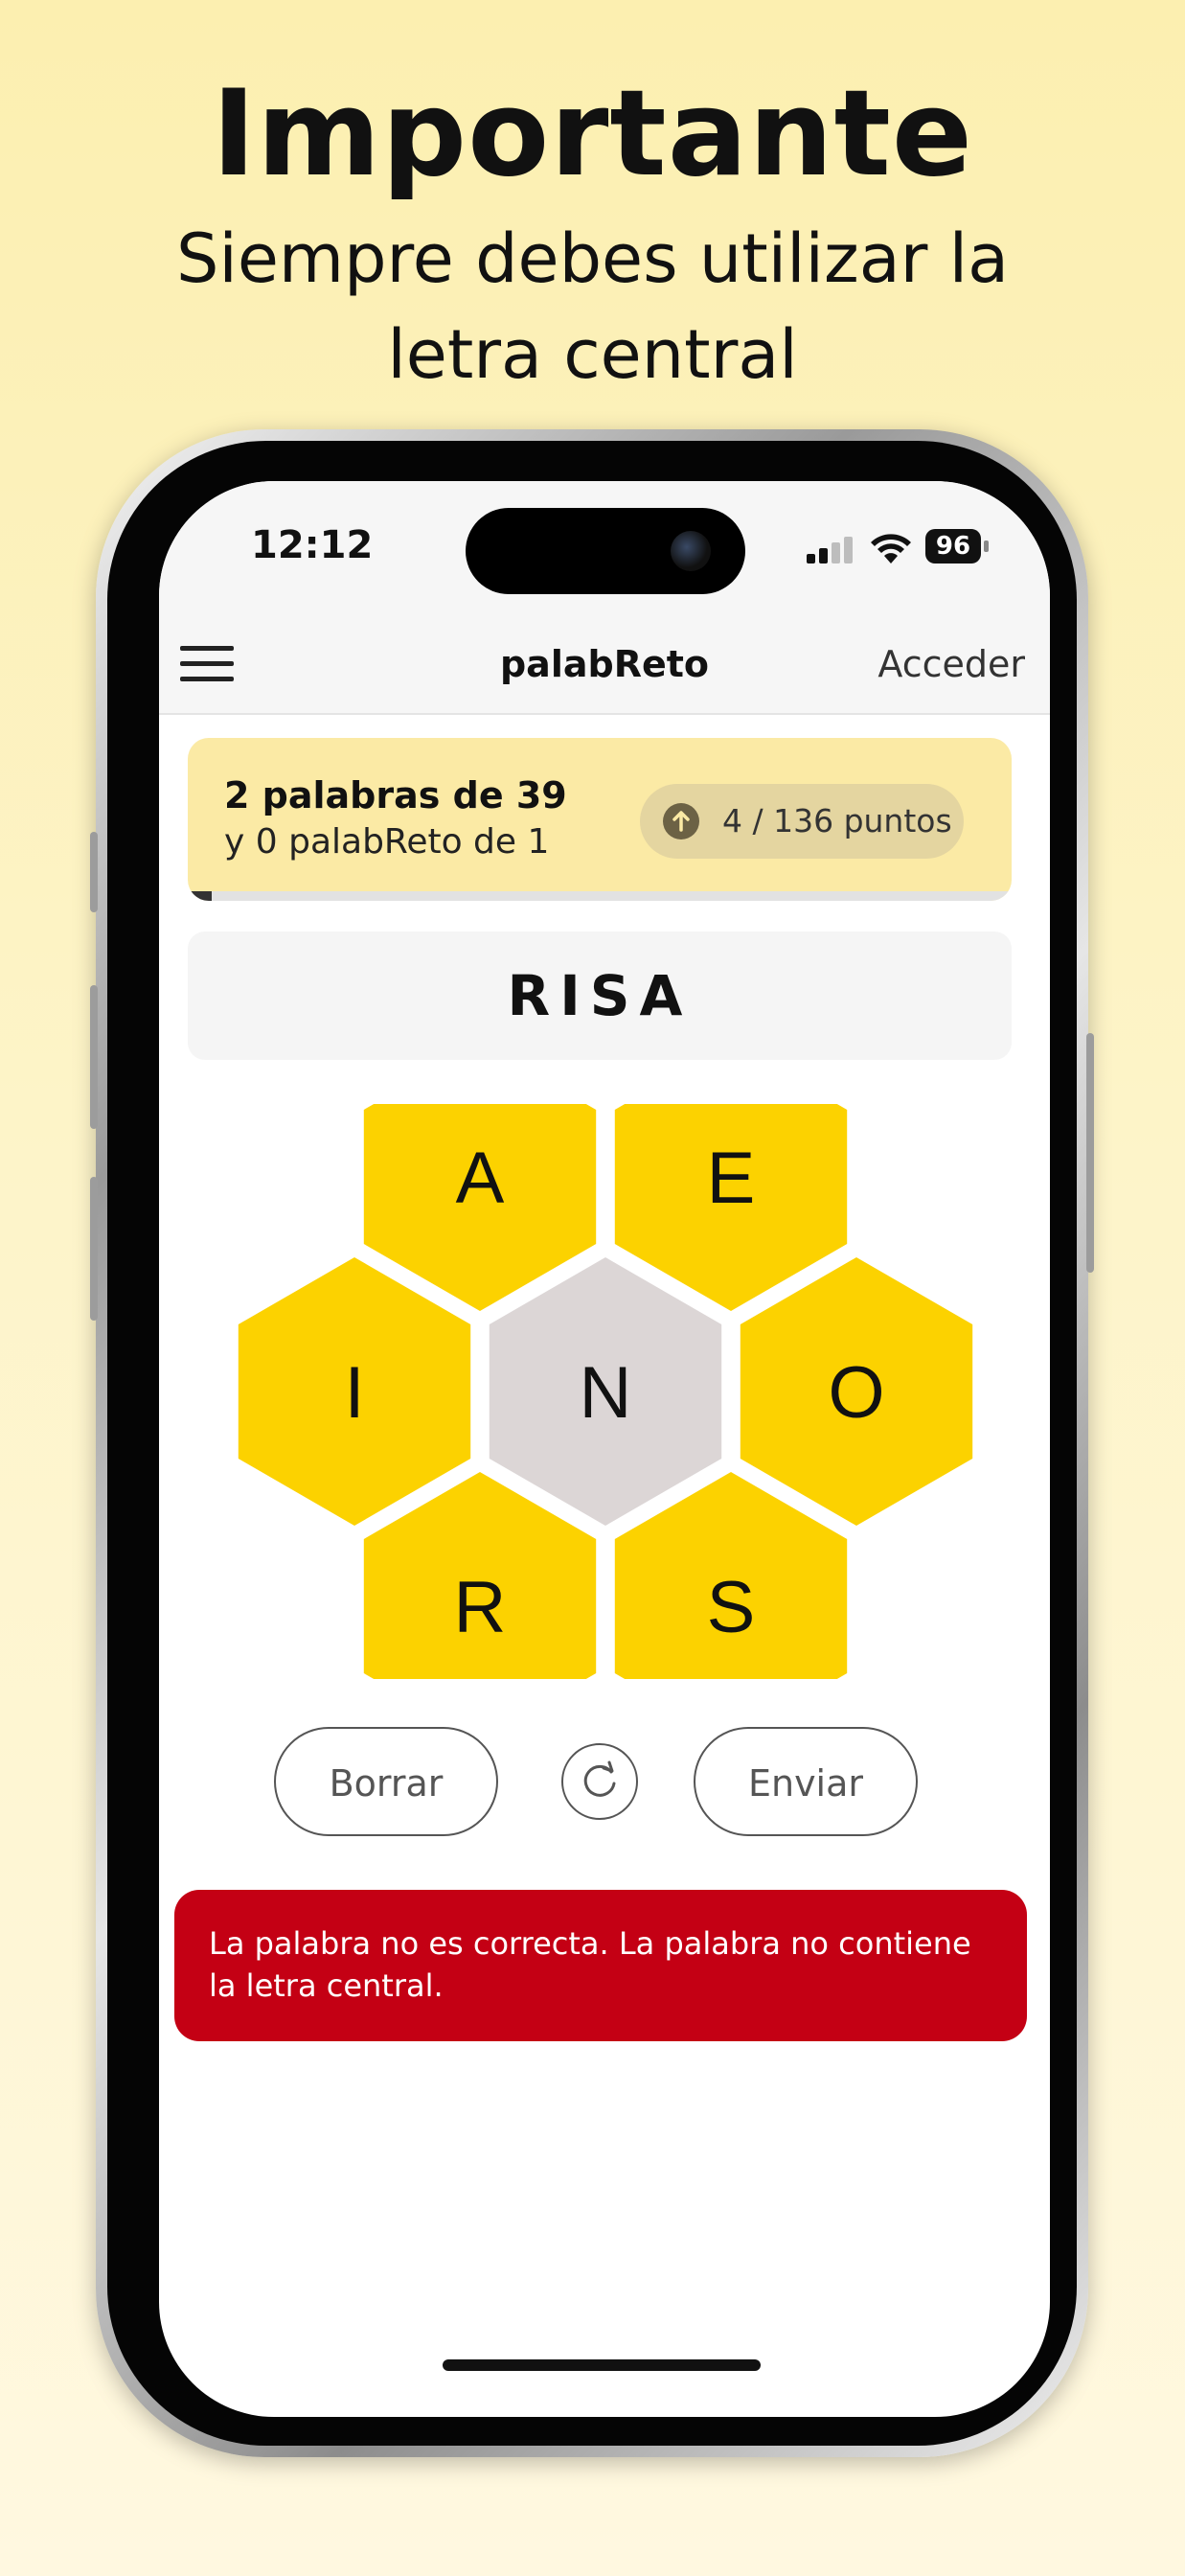  I want to click on home-indicator, so click(602, 2365).